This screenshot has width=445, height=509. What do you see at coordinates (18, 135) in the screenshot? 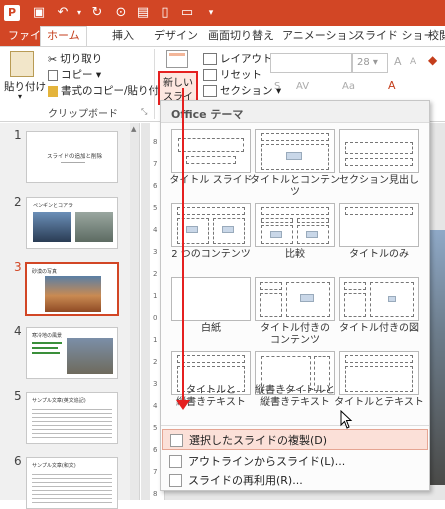
I see `slide-number: 1` at bounding box center [18, 135].